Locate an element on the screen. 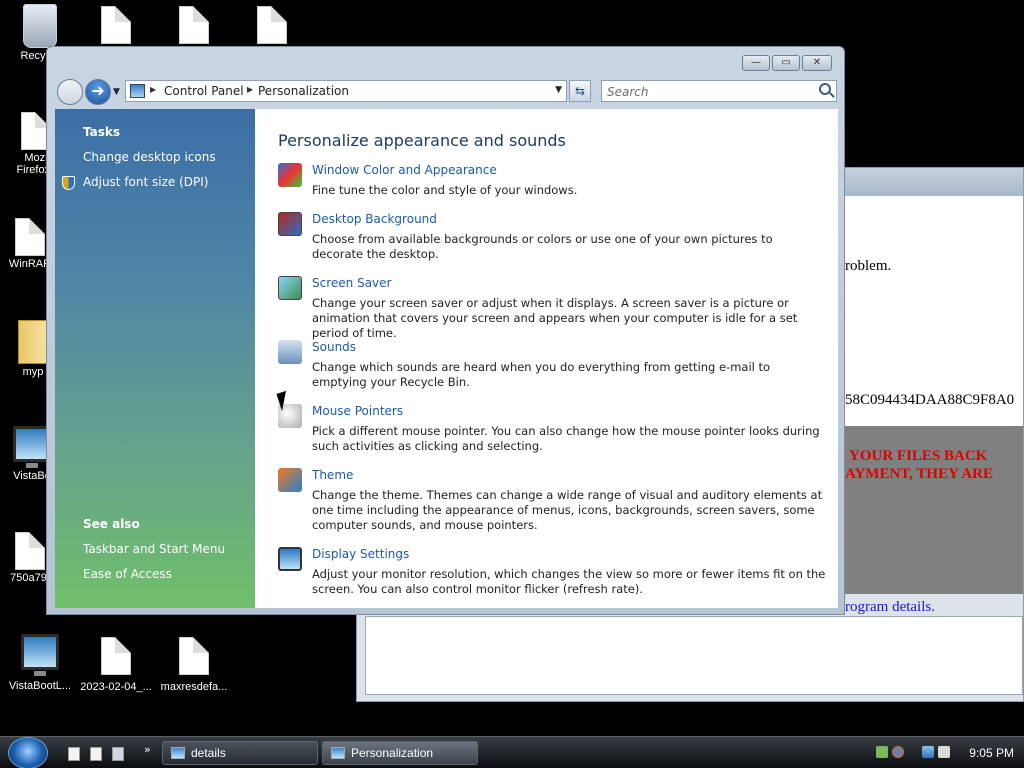  mouse-pointers-link: Mouse Pointers is located at coordinates (357, 411).